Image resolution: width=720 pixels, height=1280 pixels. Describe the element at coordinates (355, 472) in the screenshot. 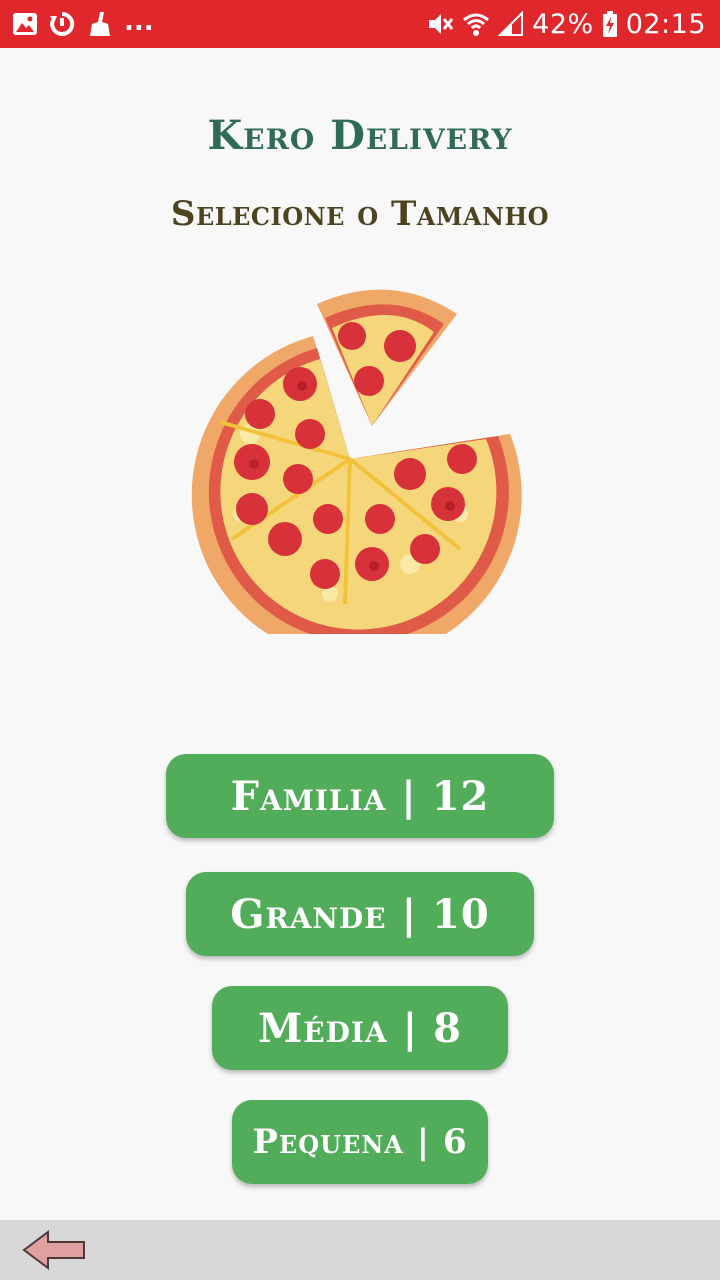

I see `pizza-icon` at that location.